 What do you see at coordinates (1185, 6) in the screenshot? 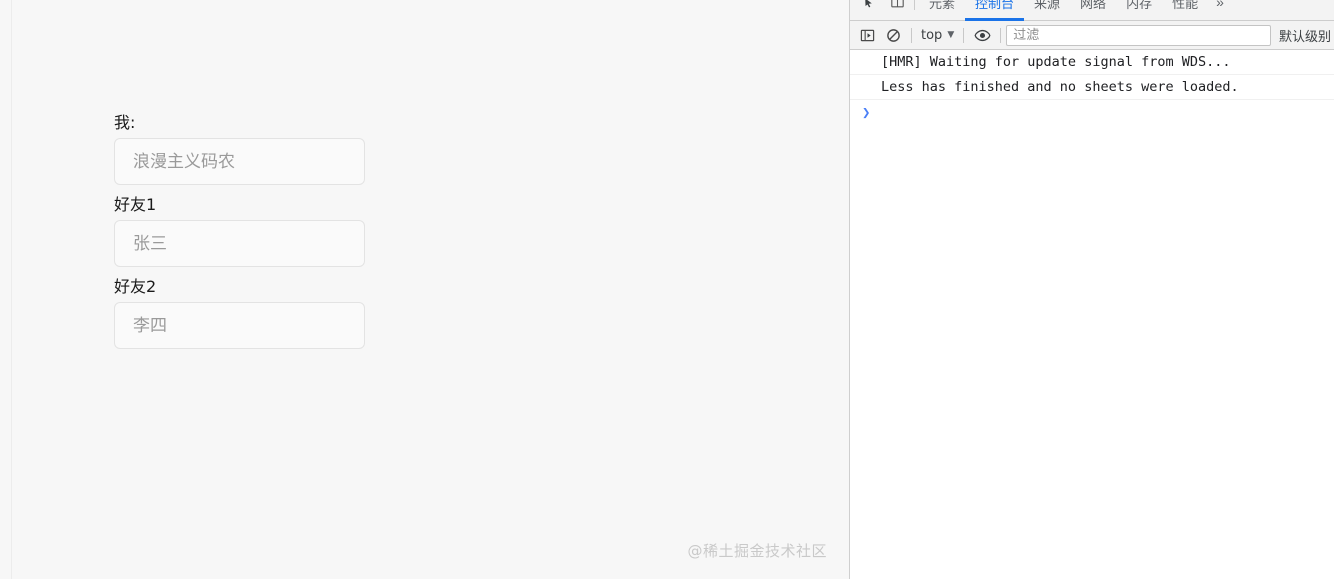
I see `tab-performance-label: 性能` at bounding box center [1185, 6].